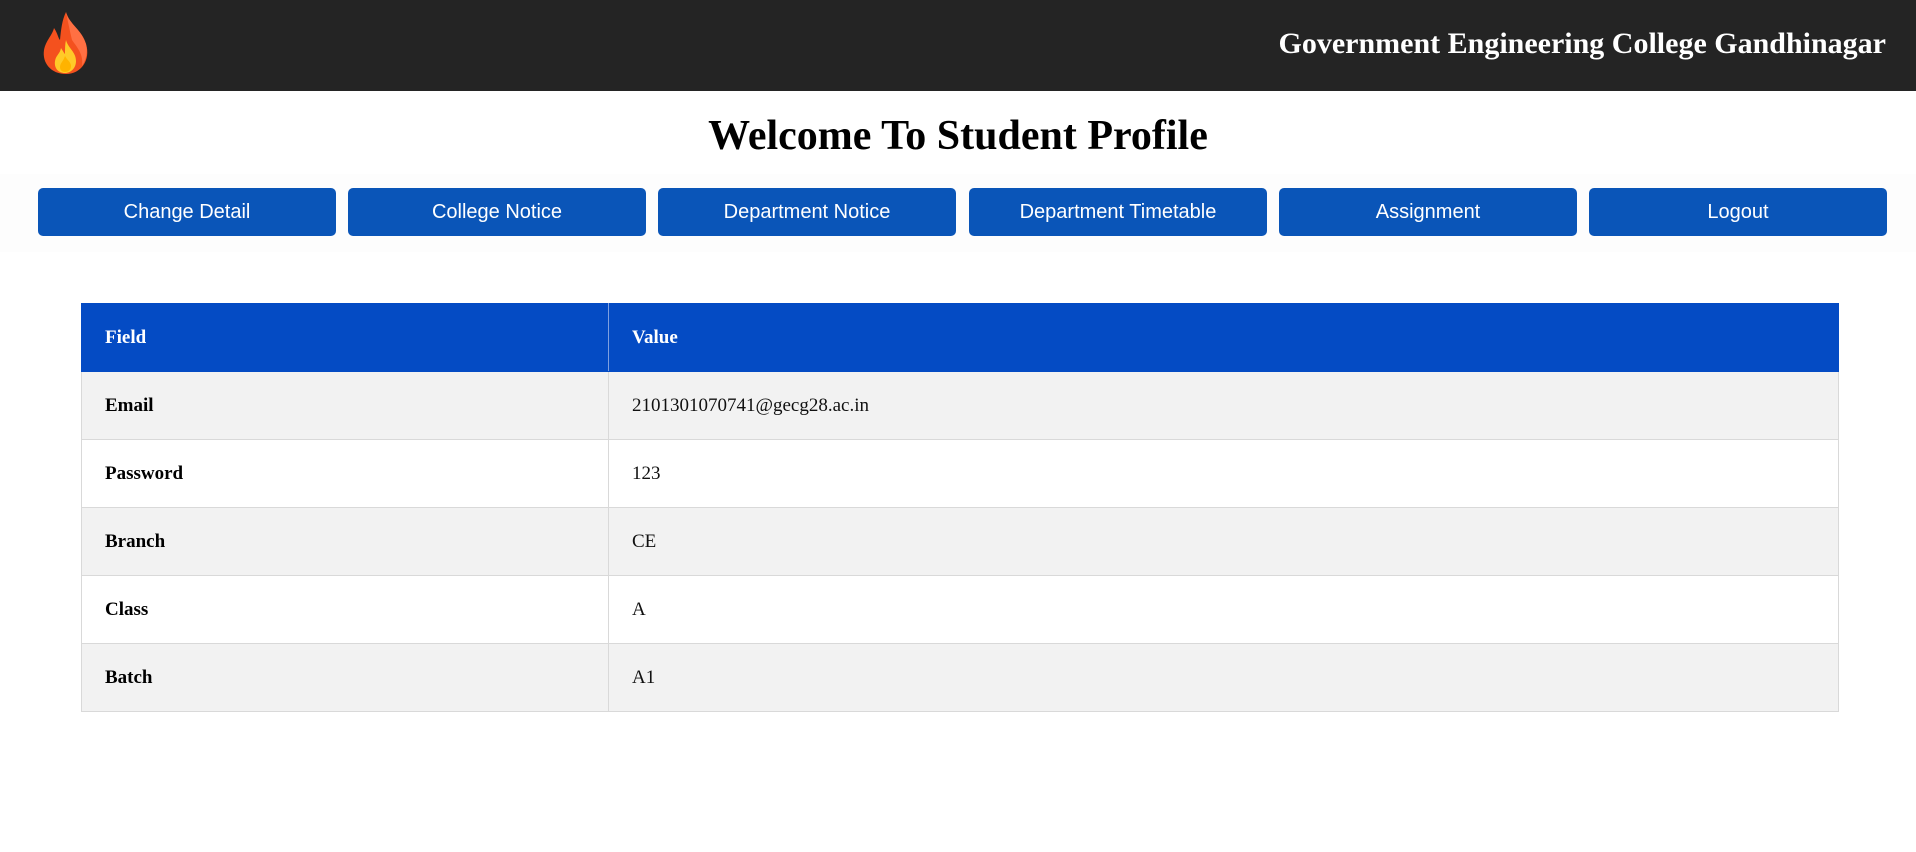 This screenshot has width=1916, height=852. I want to click on value-cell: 123, so click(1223, 473).